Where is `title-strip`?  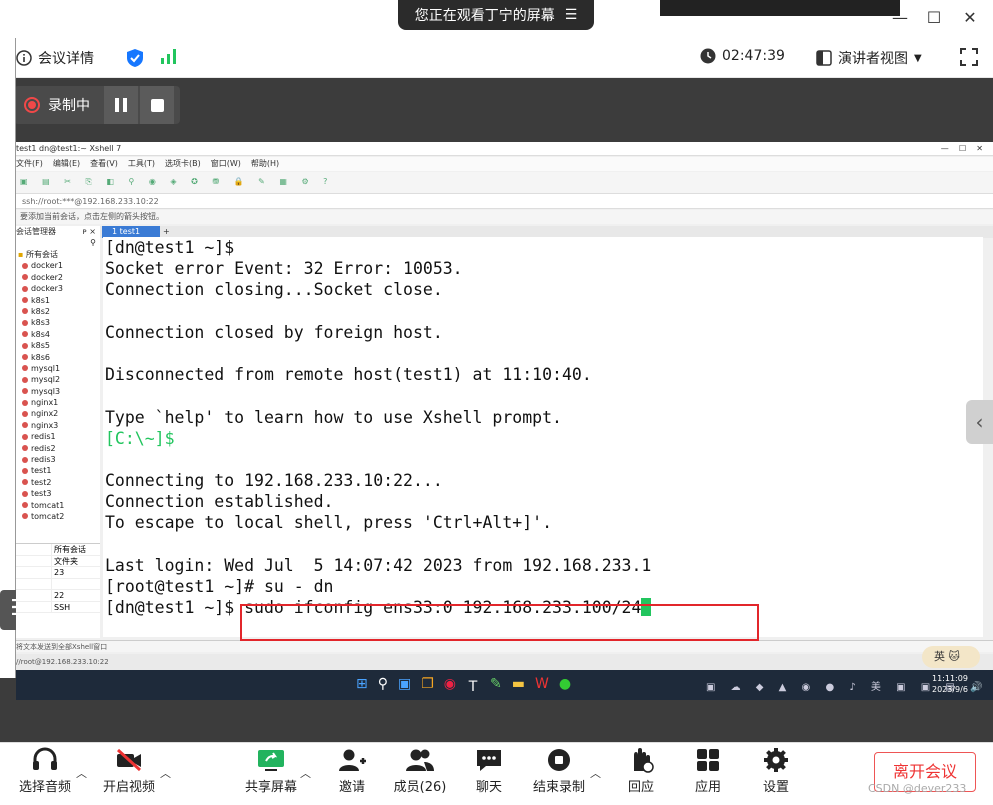 title-strip is located at coordinates (780, 8).